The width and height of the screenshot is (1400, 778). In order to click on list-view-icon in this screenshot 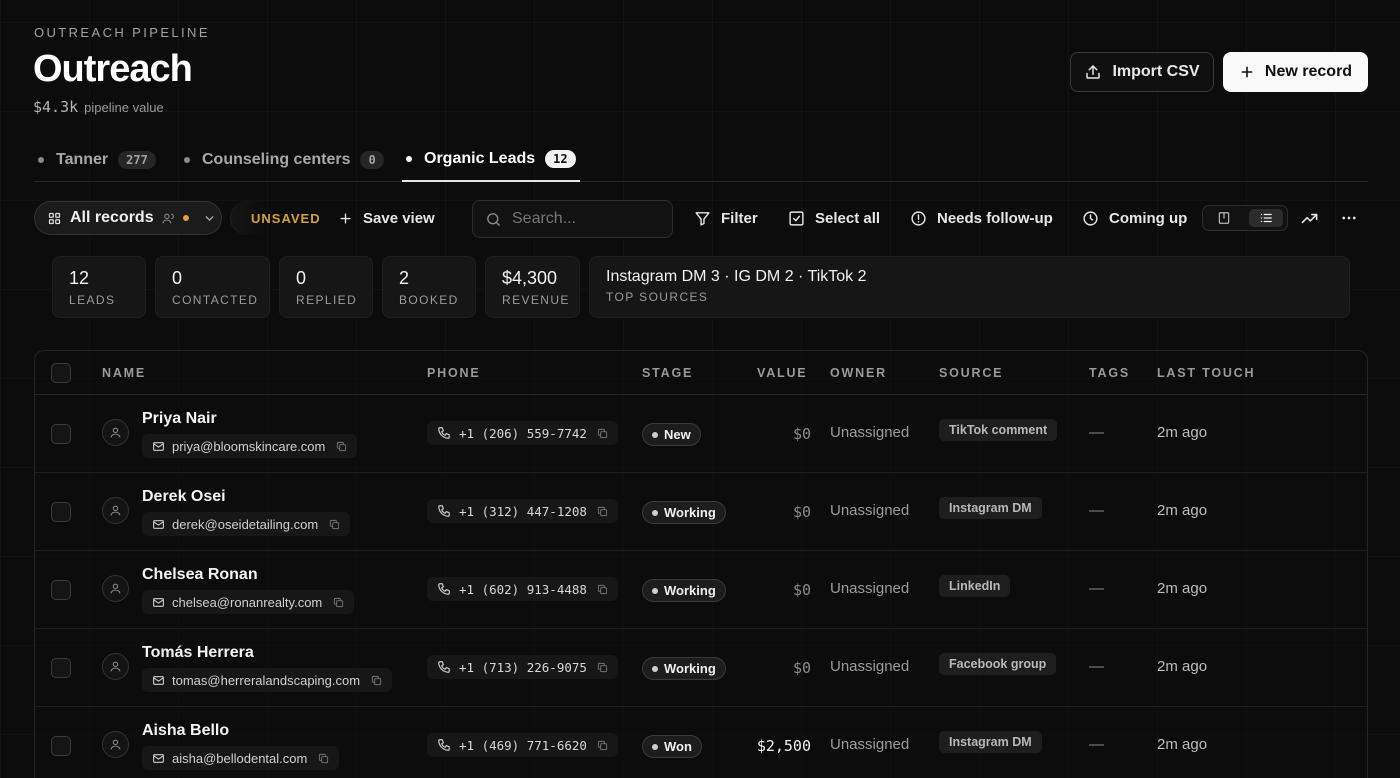, I will do `click(1266, 218)`.